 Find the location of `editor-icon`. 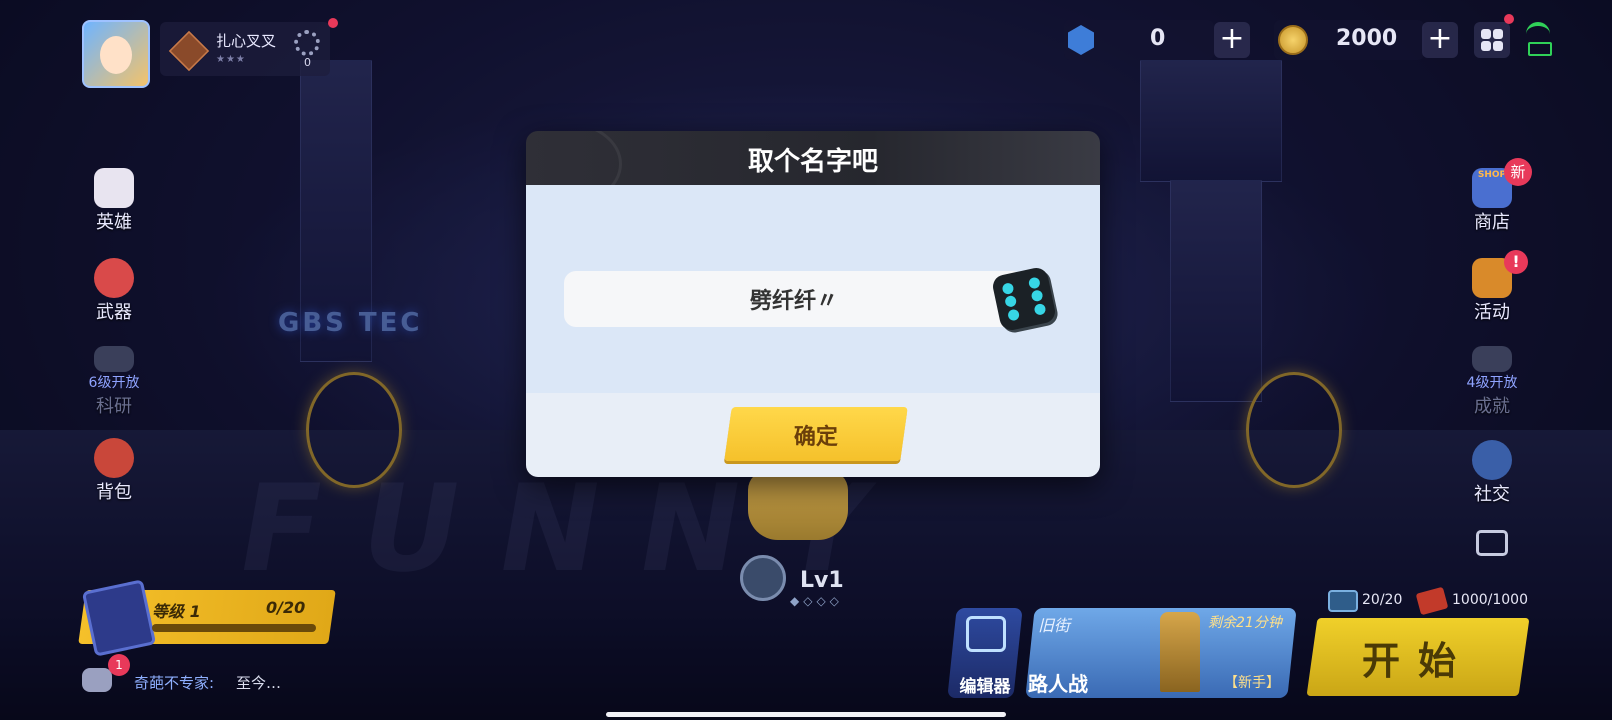

editor-icon is located at coordinates (986, 634).